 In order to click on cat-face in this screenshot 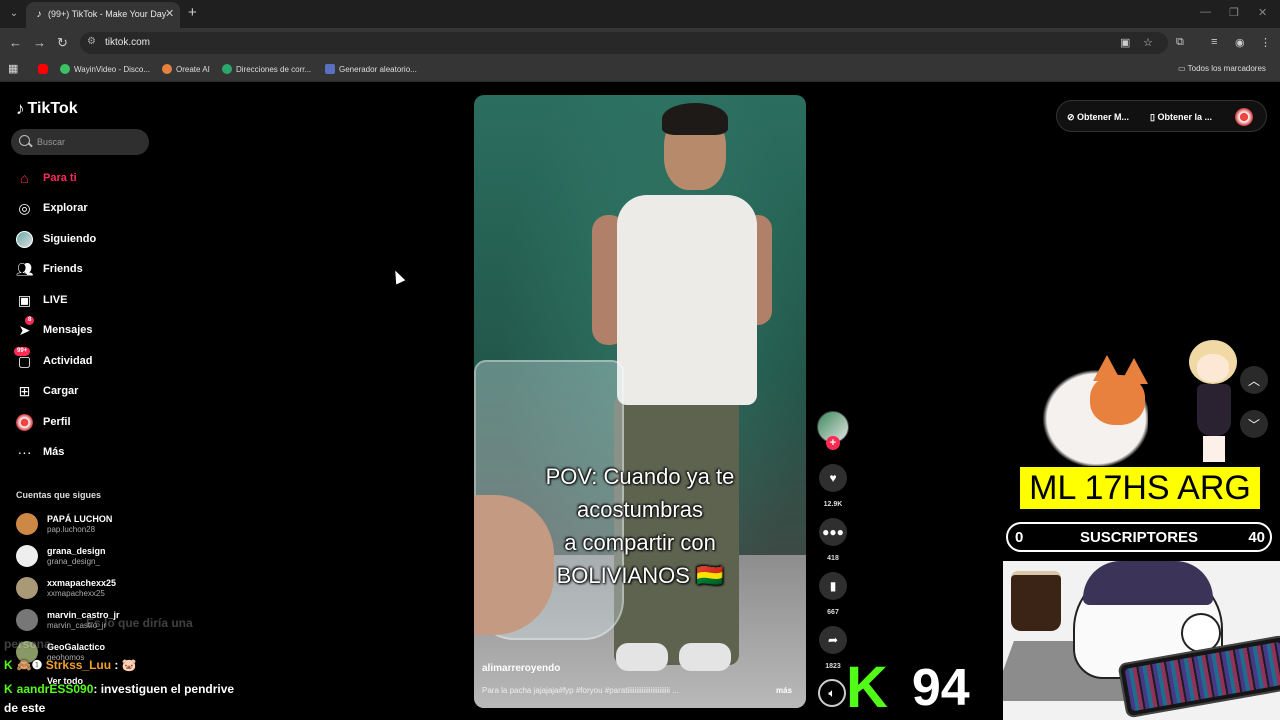, I will do `click(1117, 400)`.